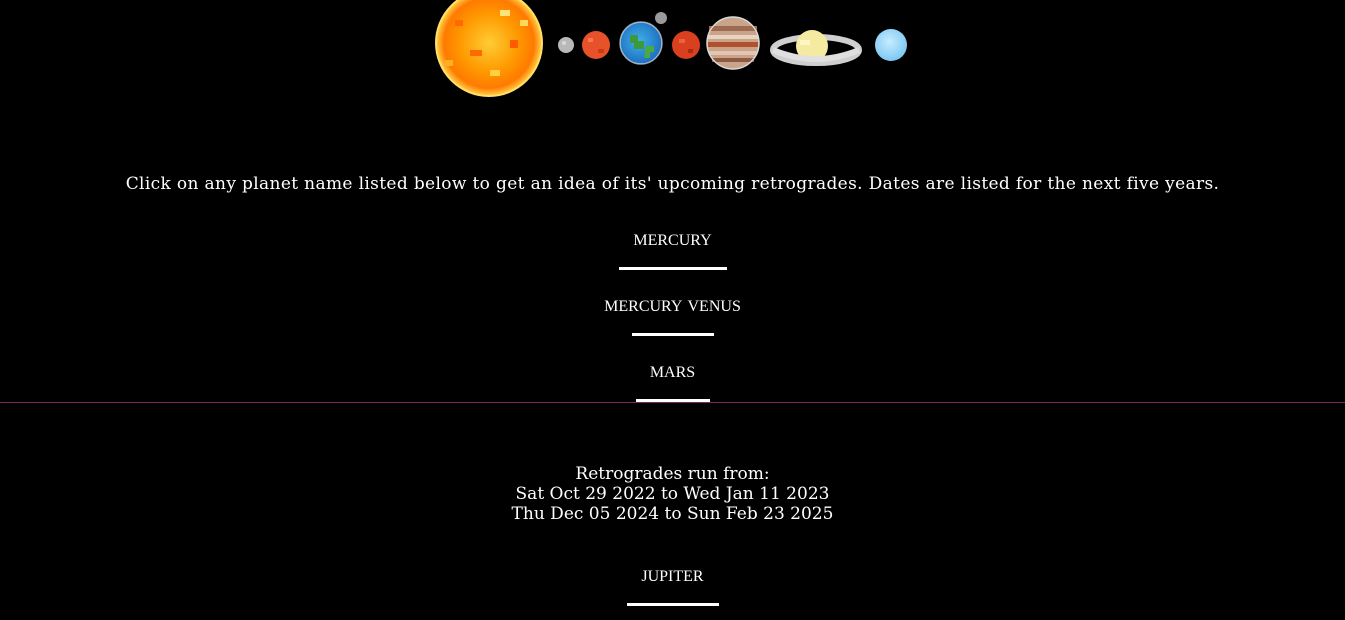 This screenshot has width=1345, height=620. What do you see at coordinates (671, 48) in the screenshot?
I see `planets-banner` at bounding box center [671, 48].